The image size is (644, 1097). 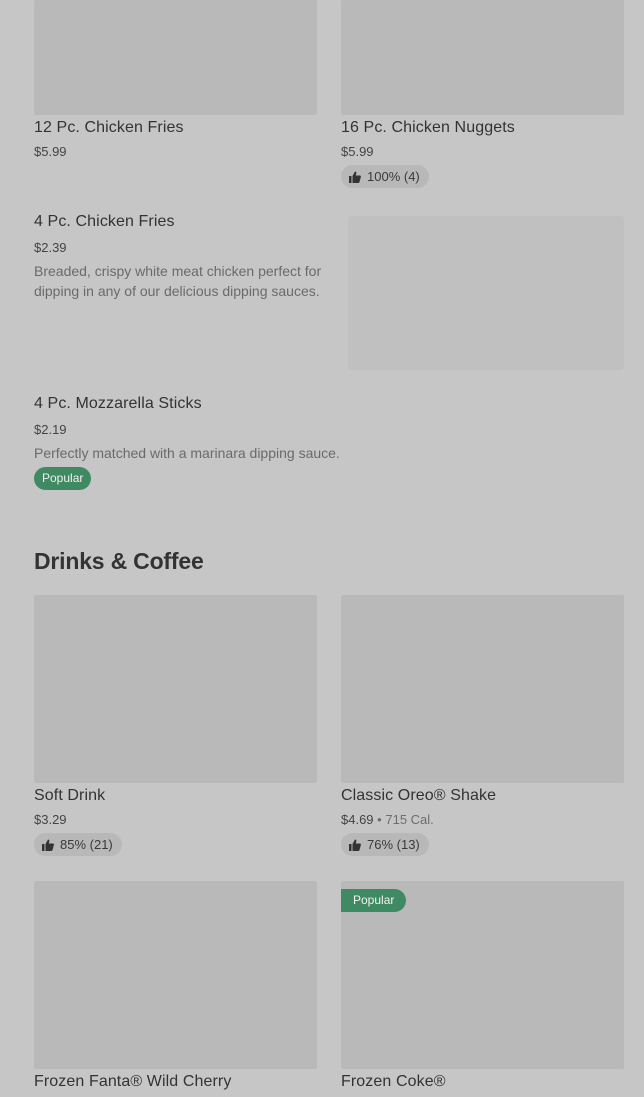 What do you see at coordinates (393, 1082) in the screenshot?
I see `item-name: Frozen Coke®` at bounding box center [393, 1082].